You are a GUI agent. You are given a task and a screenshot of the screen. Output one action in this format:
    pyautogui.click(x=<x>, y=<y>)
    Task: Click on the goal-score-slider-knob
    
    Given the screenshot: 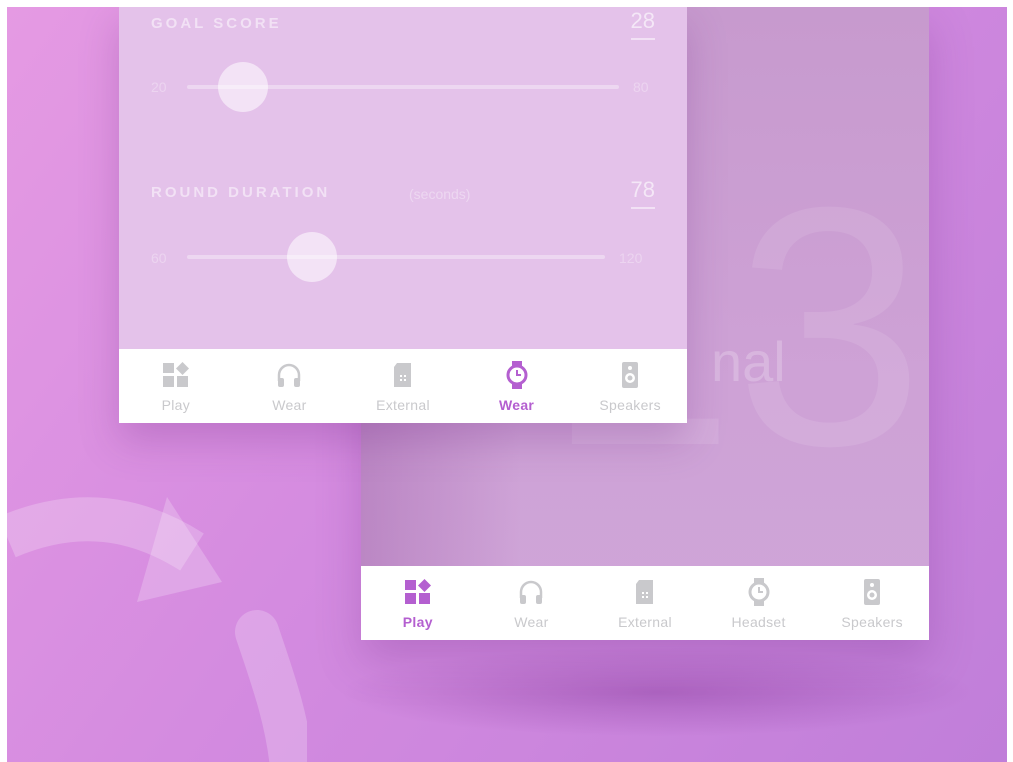 What is the action you would take?
    pyautogui.click(x=243, y=87)
    